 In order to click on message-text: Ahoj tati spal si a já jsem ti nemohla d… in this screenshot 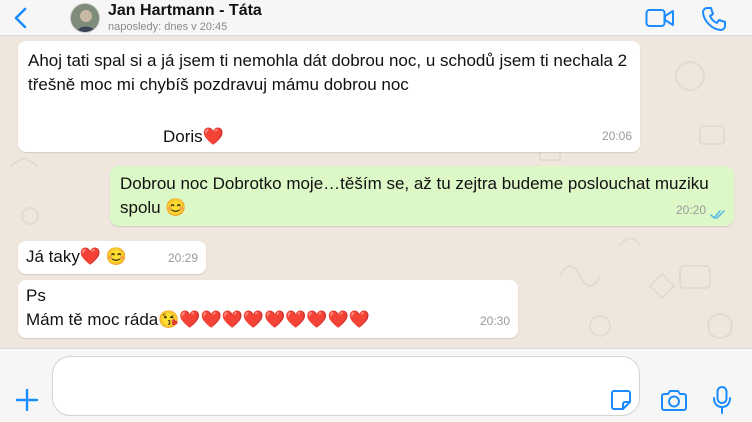, I will do `click(330, 72)`.